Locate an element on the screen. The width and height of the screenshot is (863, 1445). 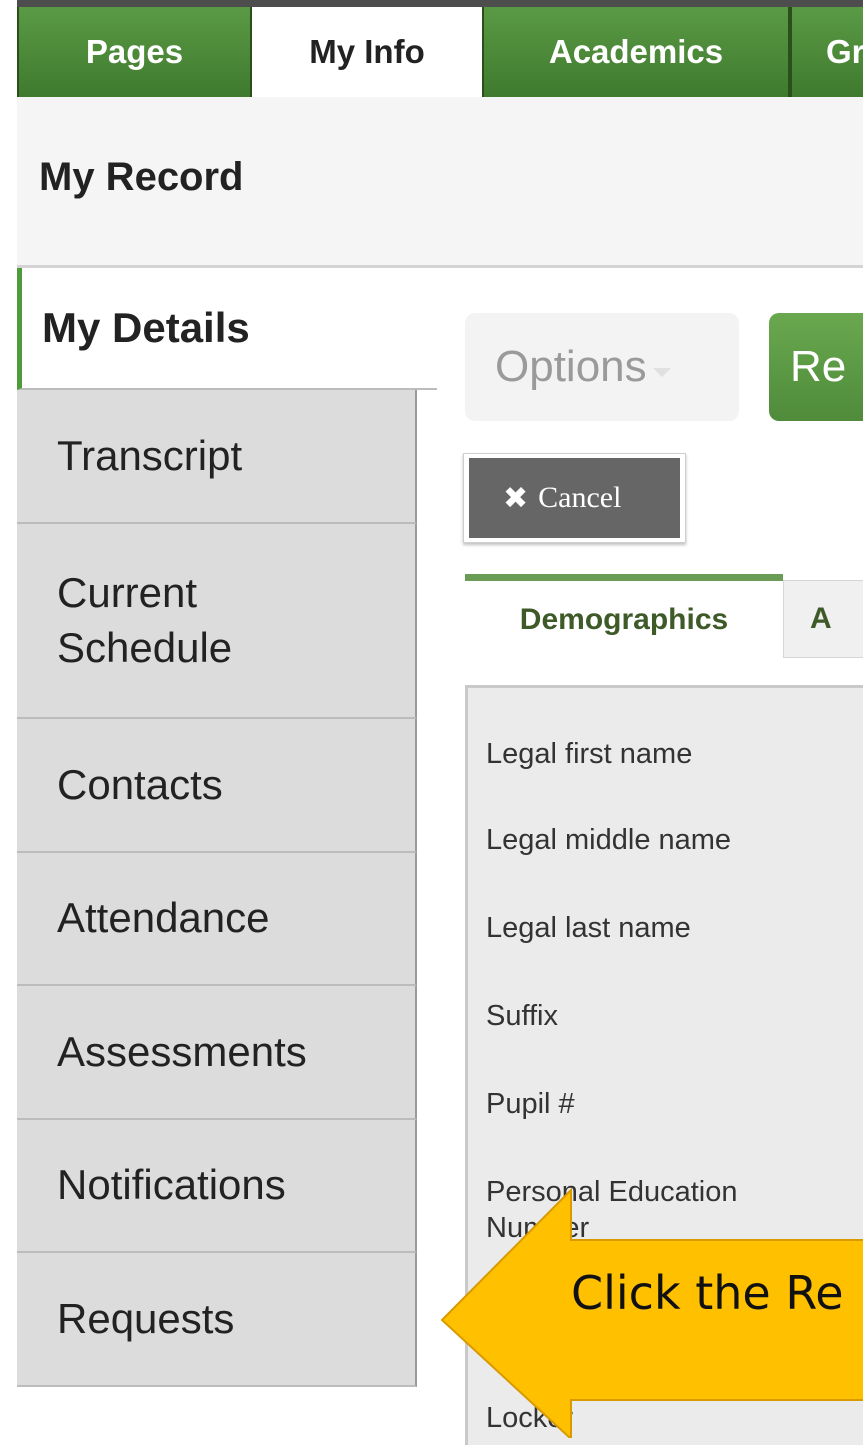
callout-text: Click the Re is located at coordinates (707, 1293).